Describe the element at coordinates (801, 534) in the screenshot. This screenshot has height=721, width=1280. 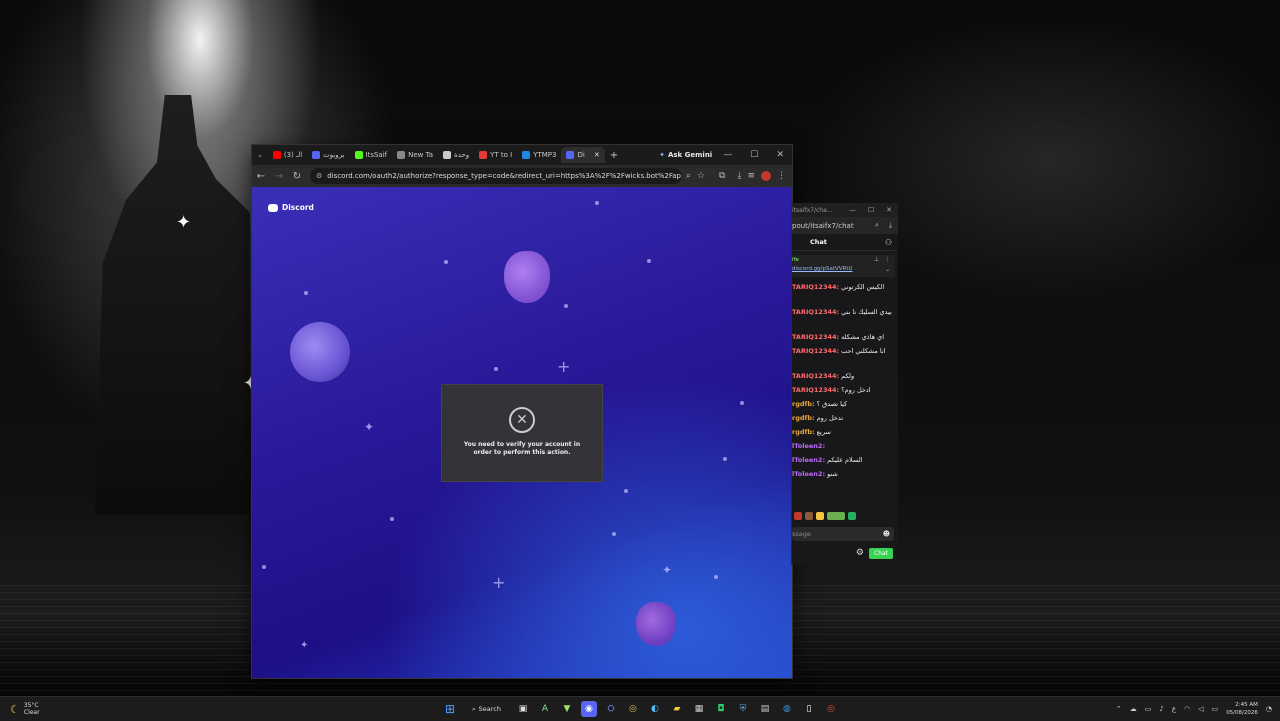
I see `chat-input-placeholder: ssage` at that location.